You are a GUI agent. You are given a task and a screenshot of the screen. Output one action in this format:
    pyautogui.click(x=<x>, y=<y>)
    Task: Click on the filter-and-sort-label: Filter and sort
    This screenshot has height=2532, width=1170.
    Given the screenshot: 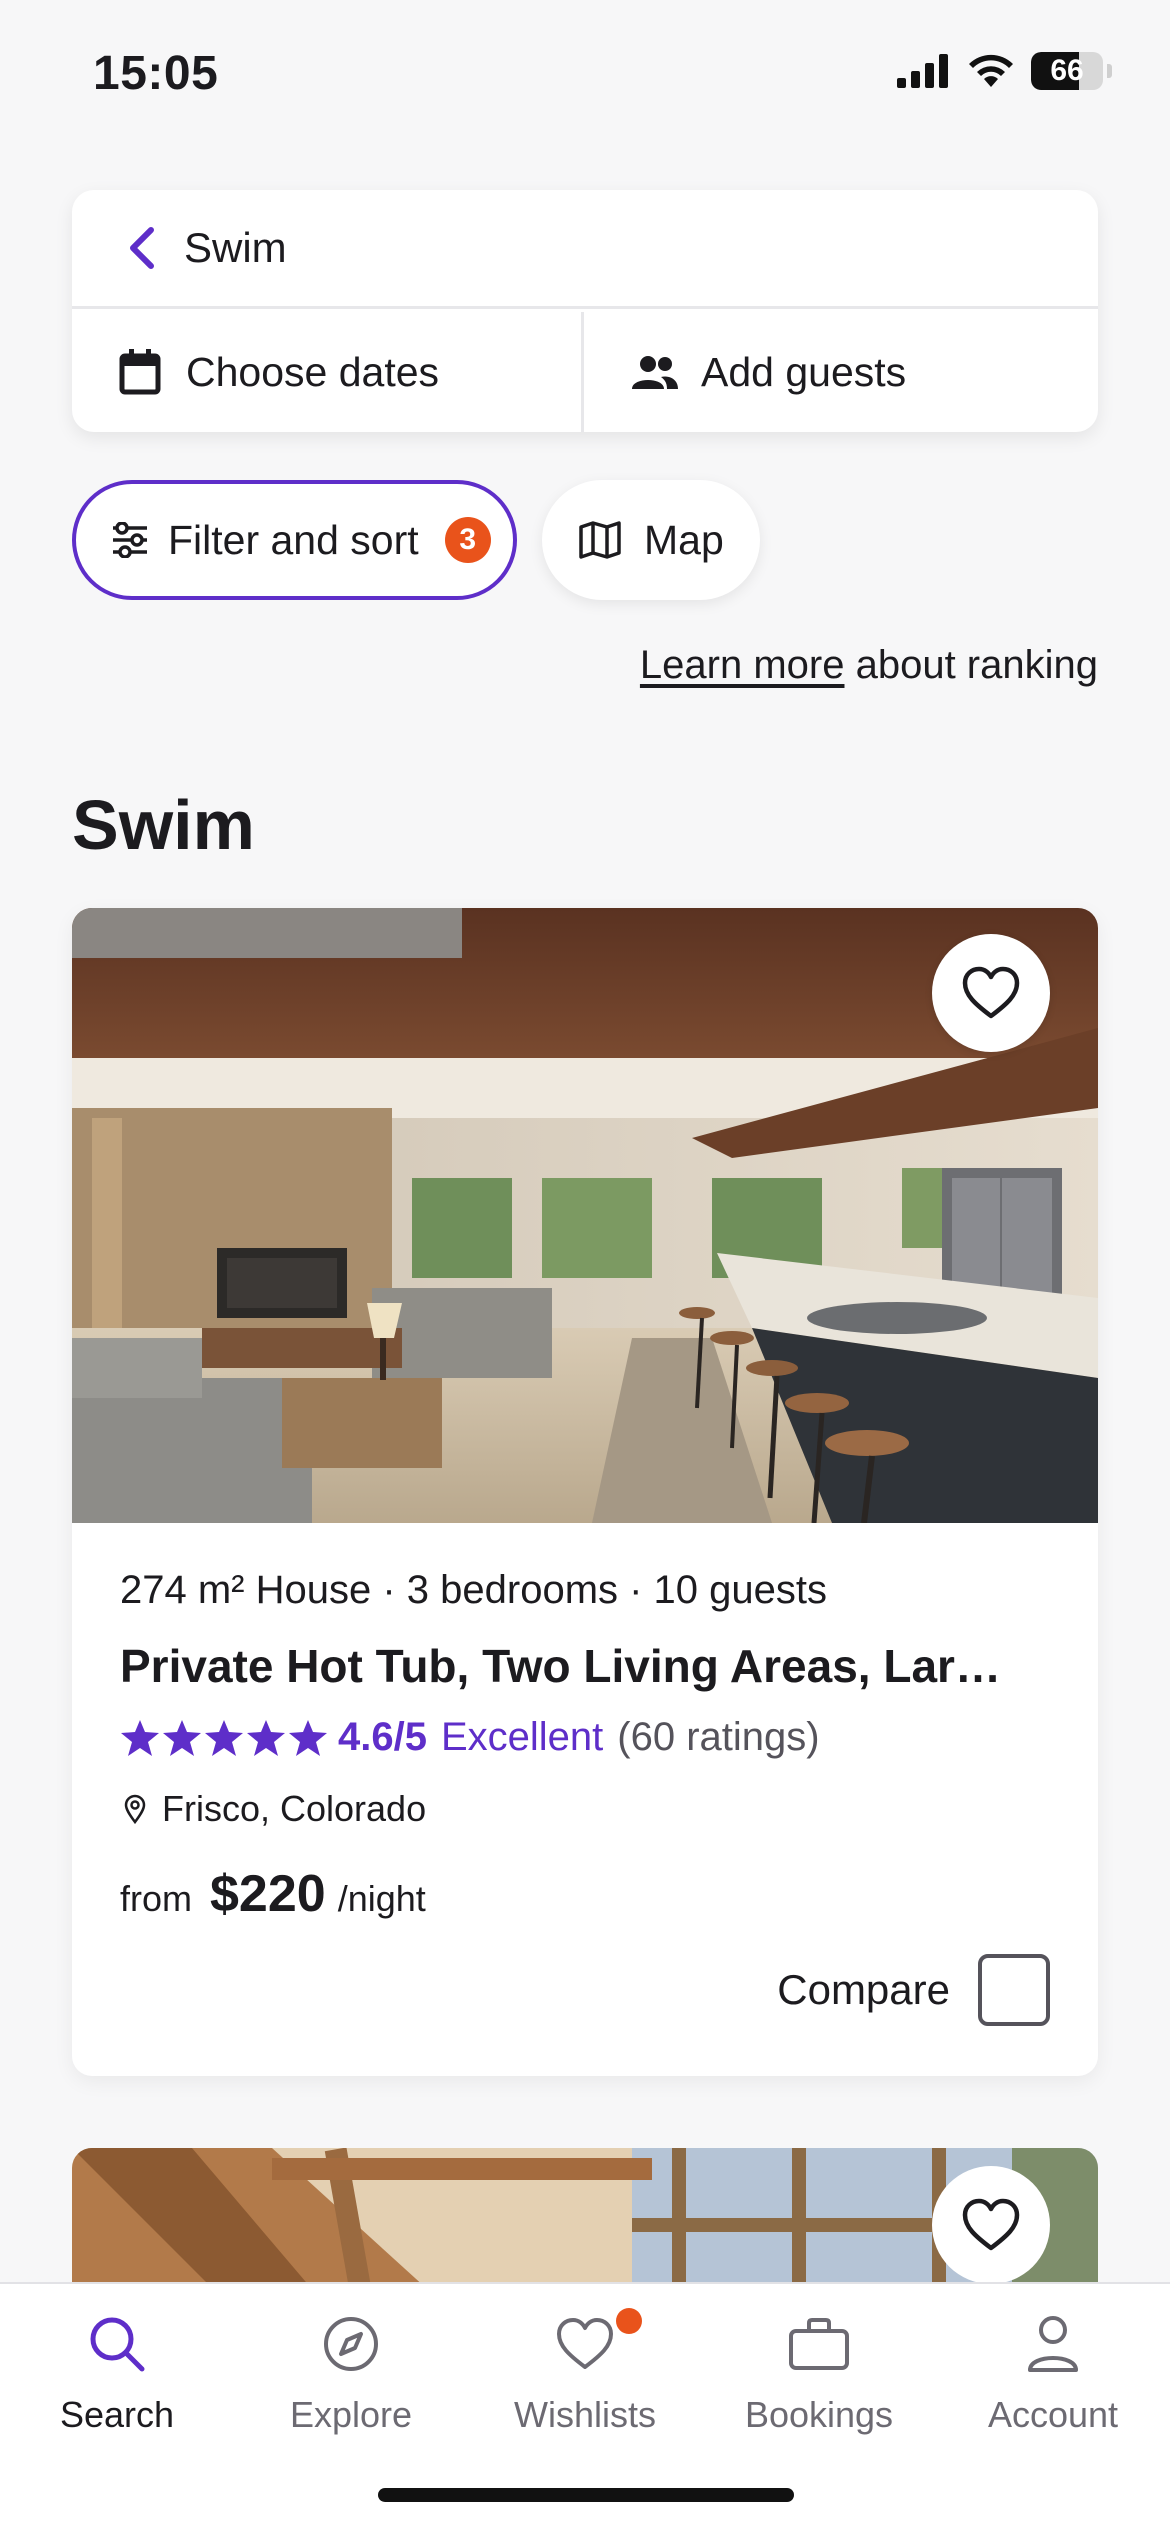 What is the action you would take?
    pyautogui.click(x=293, y=539)
    